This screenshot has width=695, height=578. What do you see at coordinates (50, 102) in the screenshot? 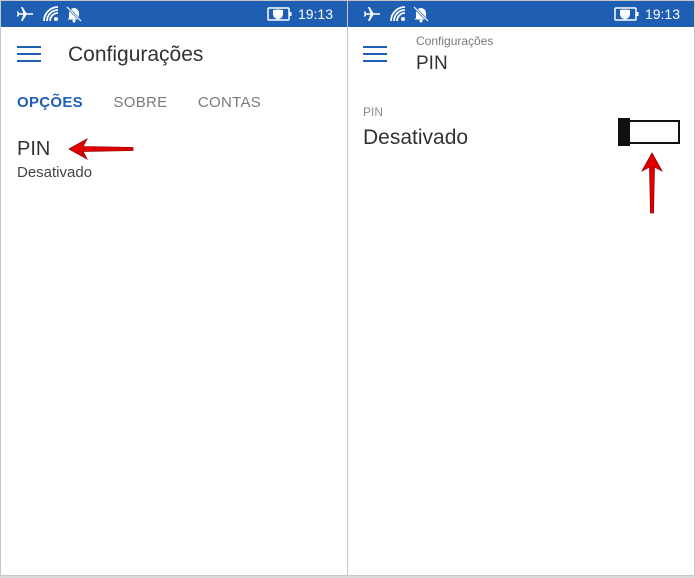
I see `tab-opcoes: OPÇÕES` at bounding box center [50, 102].